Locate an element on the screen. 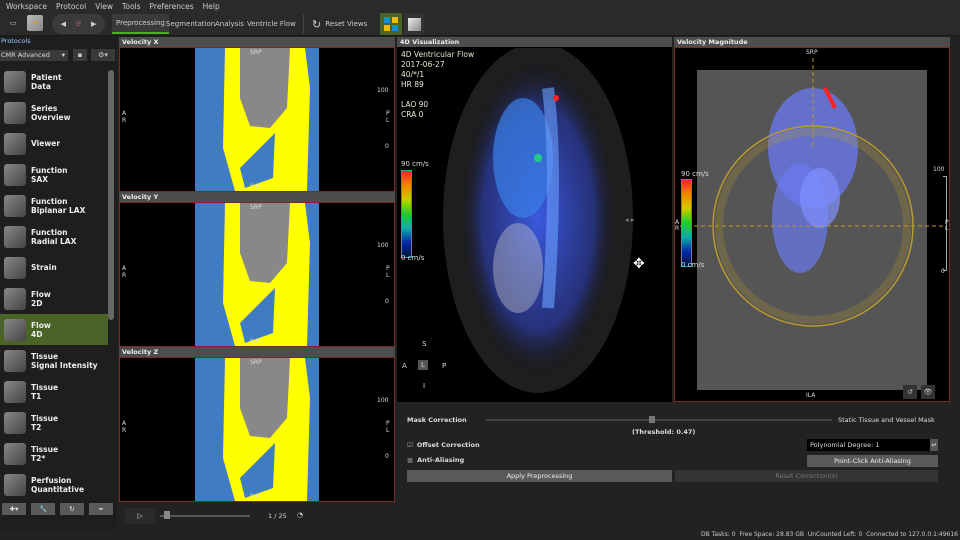  remove-button: ━ is located at coordinates (101, 509).